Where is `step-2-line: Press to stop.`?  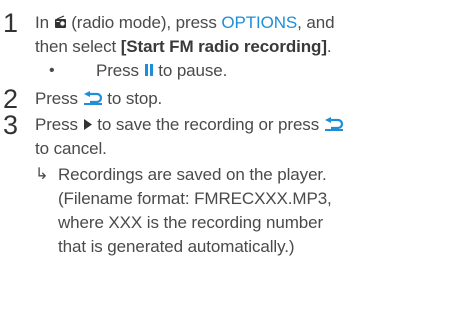 step-2-line: Press to stop. is located at coordinates (98, 99).